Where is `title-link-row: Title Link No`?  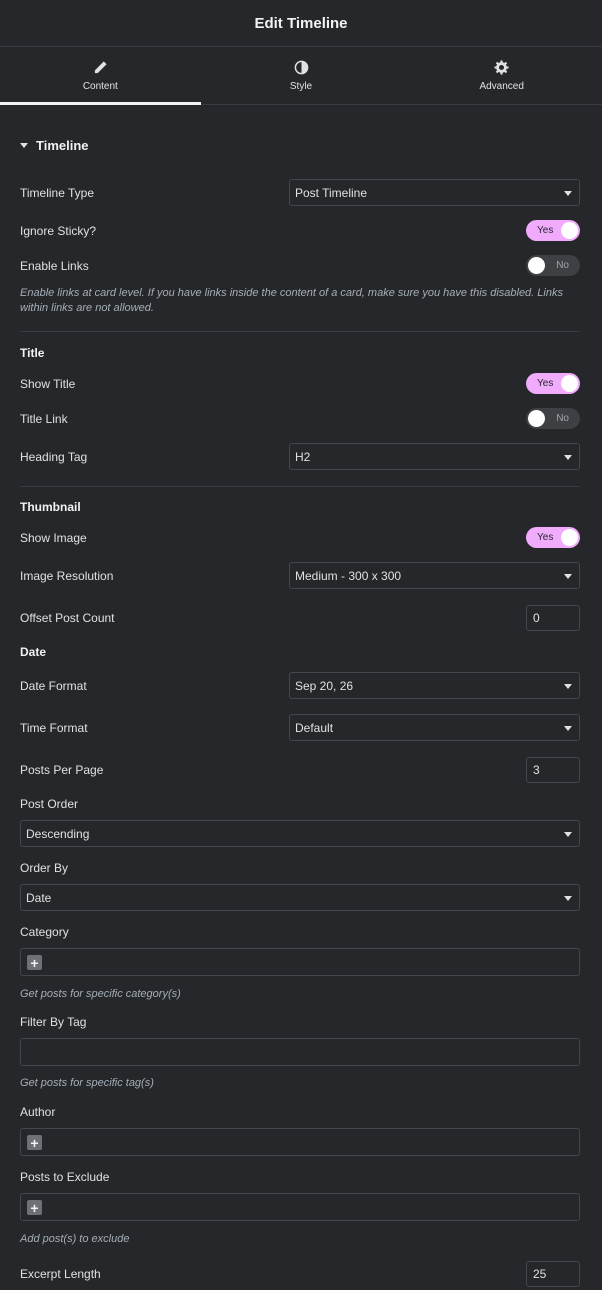
title-link-row: Title Link No is located at coordinates (300, 418).